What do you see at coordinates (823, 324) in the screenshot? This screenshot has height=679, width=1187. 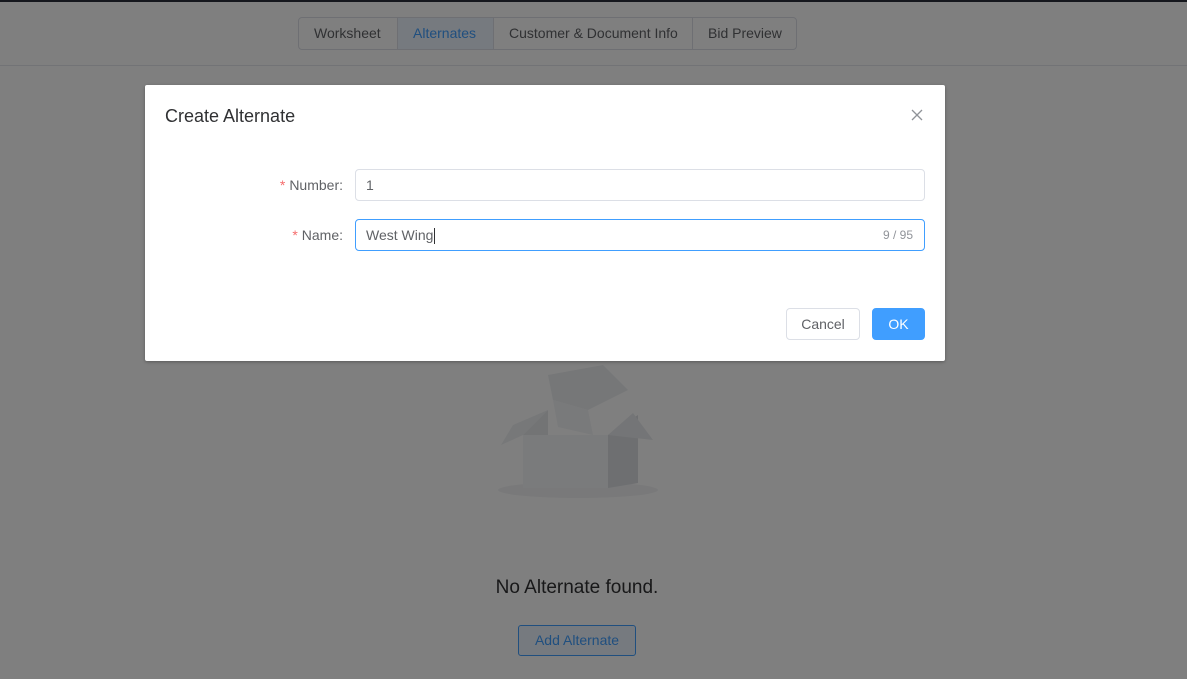 I see `cancel-button: Cancel` at bounding box center [823, 324].